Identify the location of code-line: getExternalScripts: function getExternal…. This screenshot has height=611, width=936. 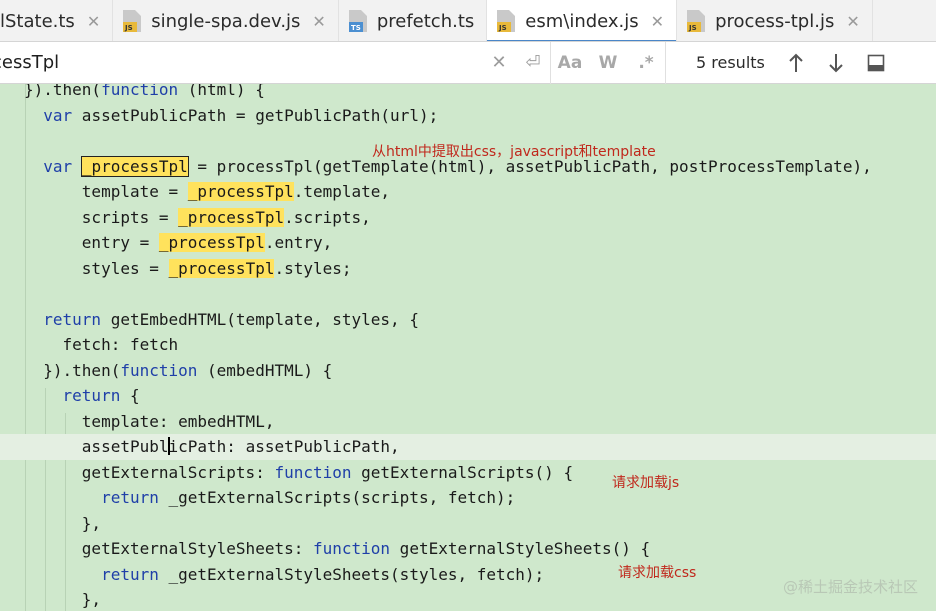
(468, 473).